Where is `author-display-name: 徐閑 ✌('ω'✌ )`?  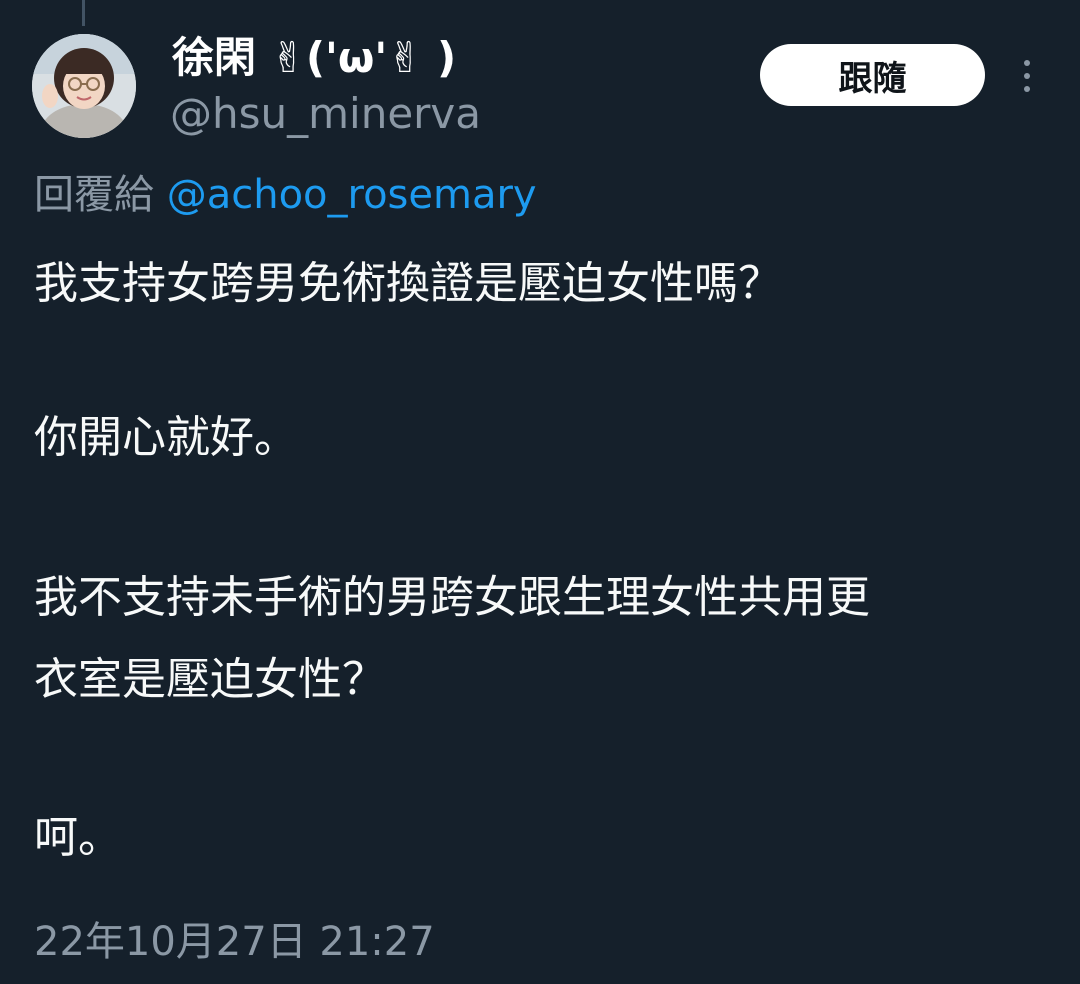
author-display-name: 徐閑 ✌('ω'✌ ) is located at coordinates (314, 58).